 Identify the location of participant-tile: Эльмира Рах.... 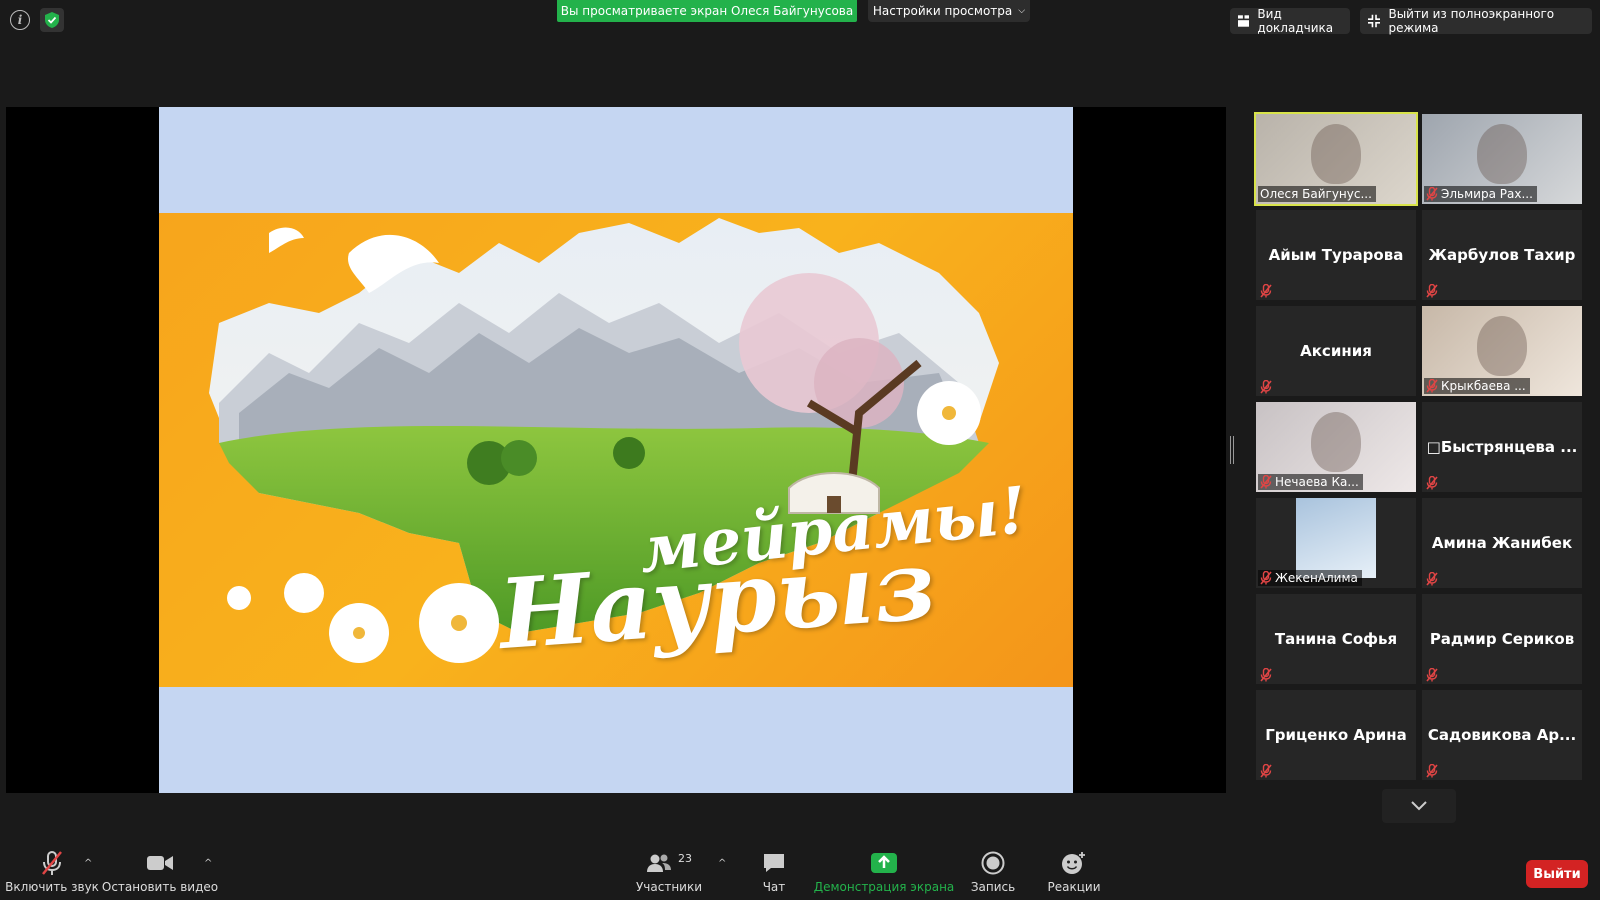
(1502, 159).